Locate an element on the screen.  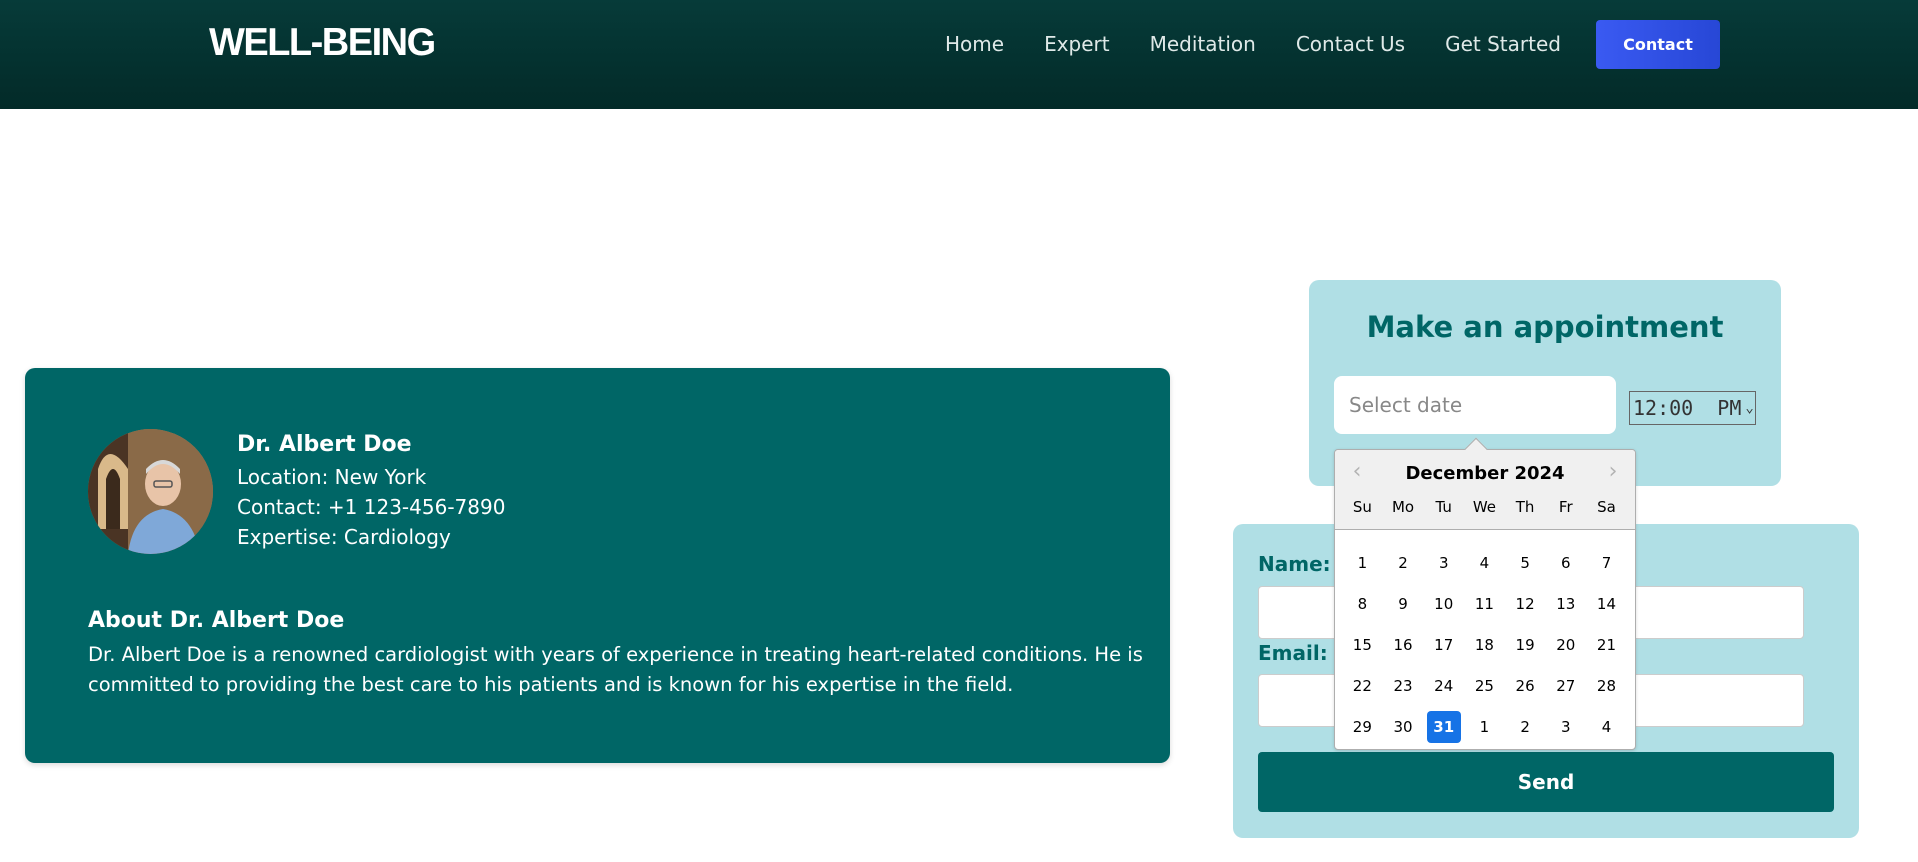
dow-label: Sa is located at coordinates (1606, 507).